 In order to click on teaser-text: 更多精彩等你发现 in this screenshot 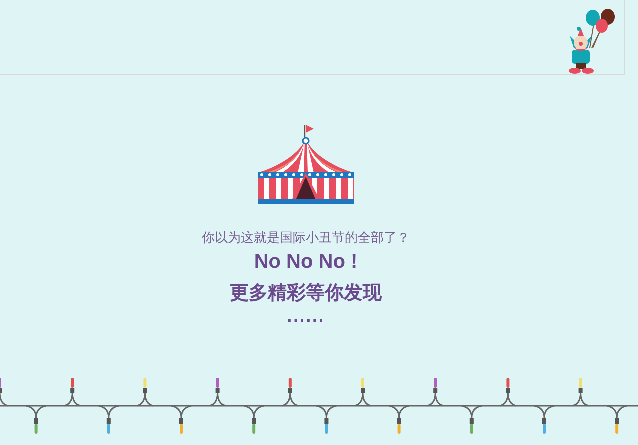, I will do `click(306, 293)`.